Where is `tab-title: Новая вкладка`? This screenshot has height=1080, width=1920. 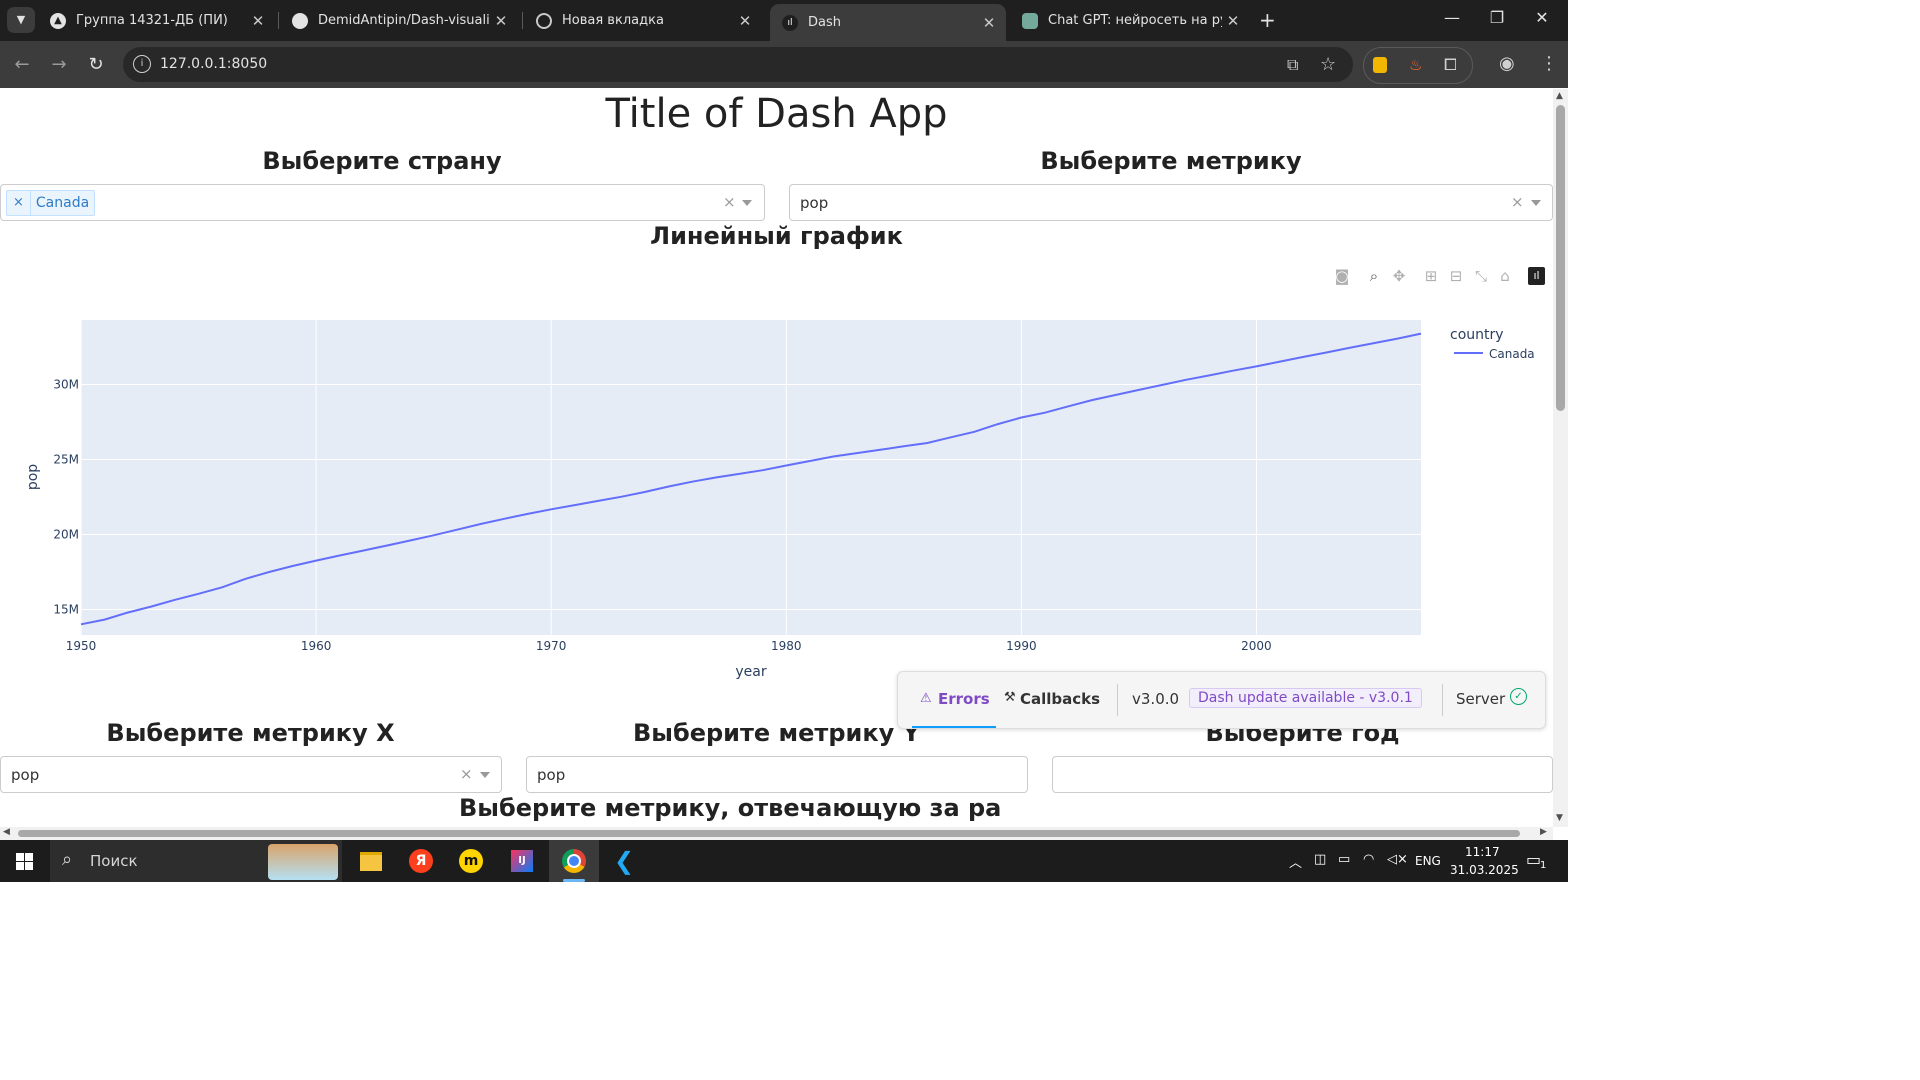 tab-title: Новая вкладка is located at coordinates (613, 20).